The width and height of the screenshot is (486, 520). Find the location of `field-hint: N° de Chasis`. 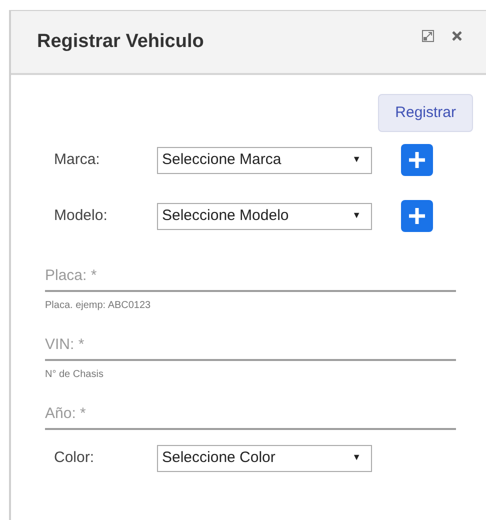

field-hint: N° de Chasis is located at coordinates (74, 375).